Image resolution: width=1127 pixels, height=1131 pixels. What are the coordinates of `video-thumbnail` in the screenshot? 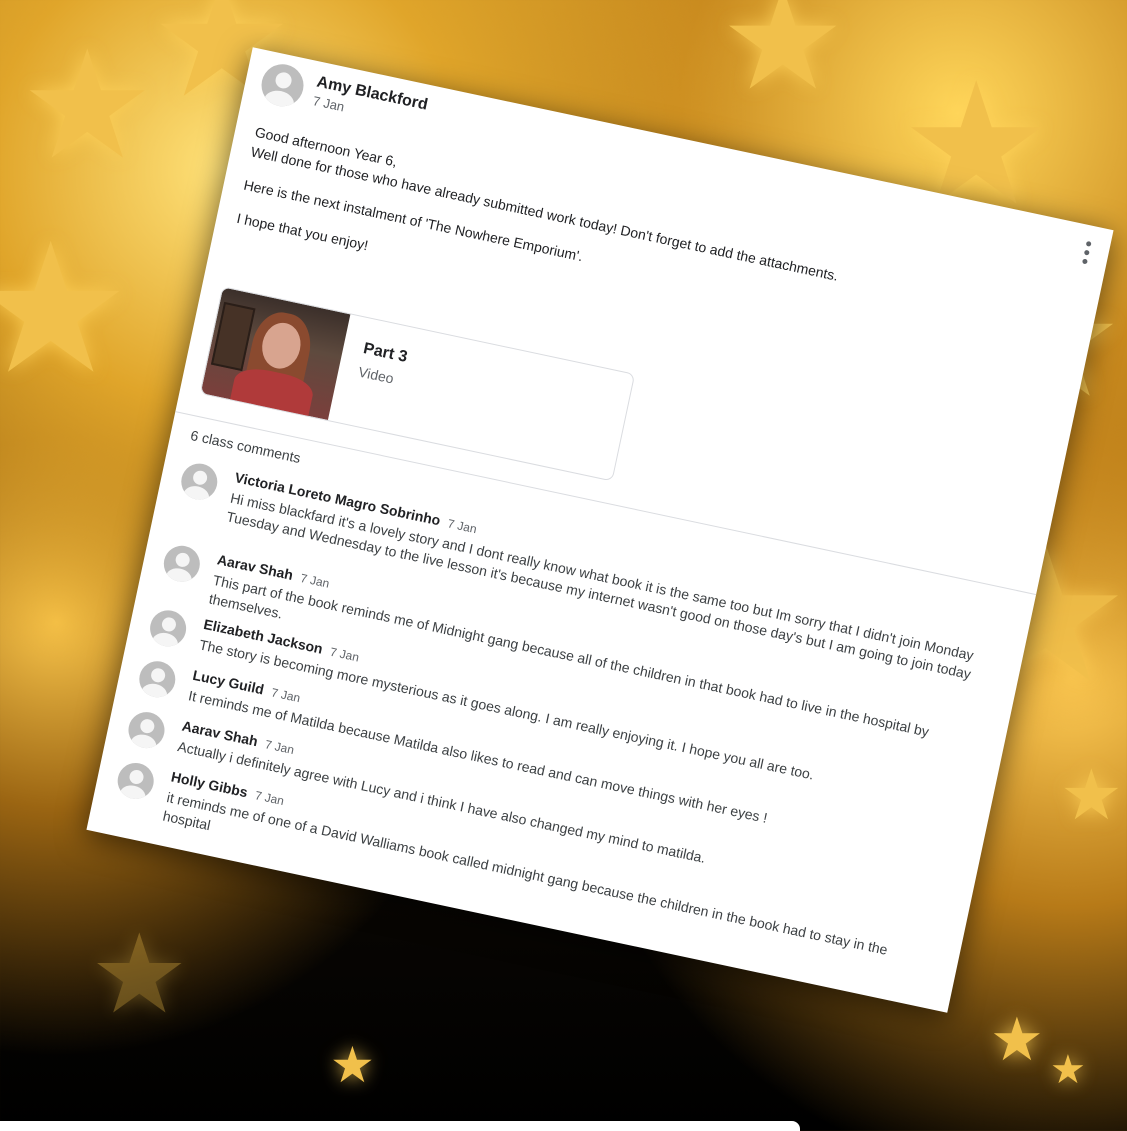 It's located at (275, 354).